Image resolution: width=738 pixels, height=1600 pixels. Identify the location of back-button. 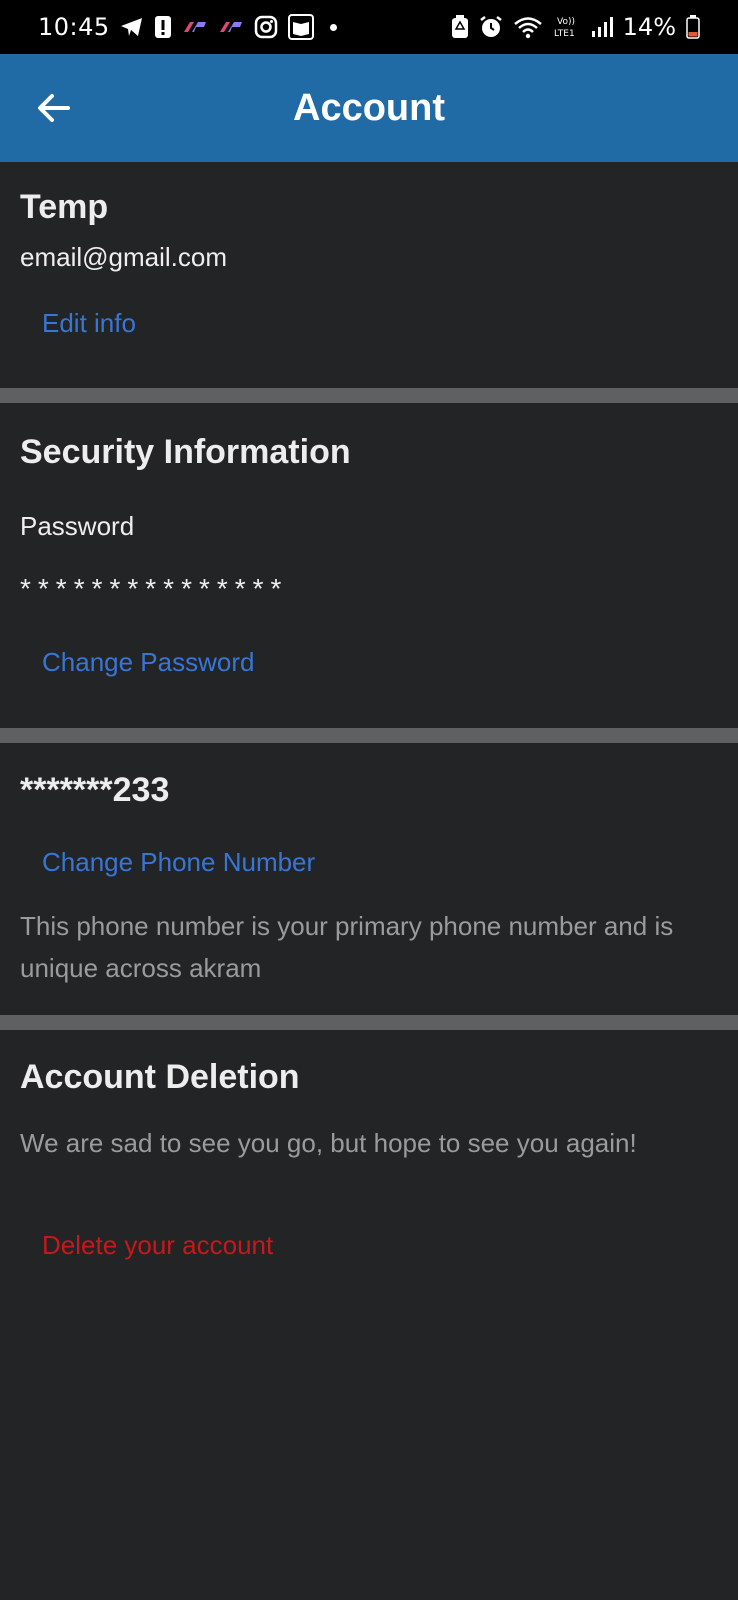
(54, 108).